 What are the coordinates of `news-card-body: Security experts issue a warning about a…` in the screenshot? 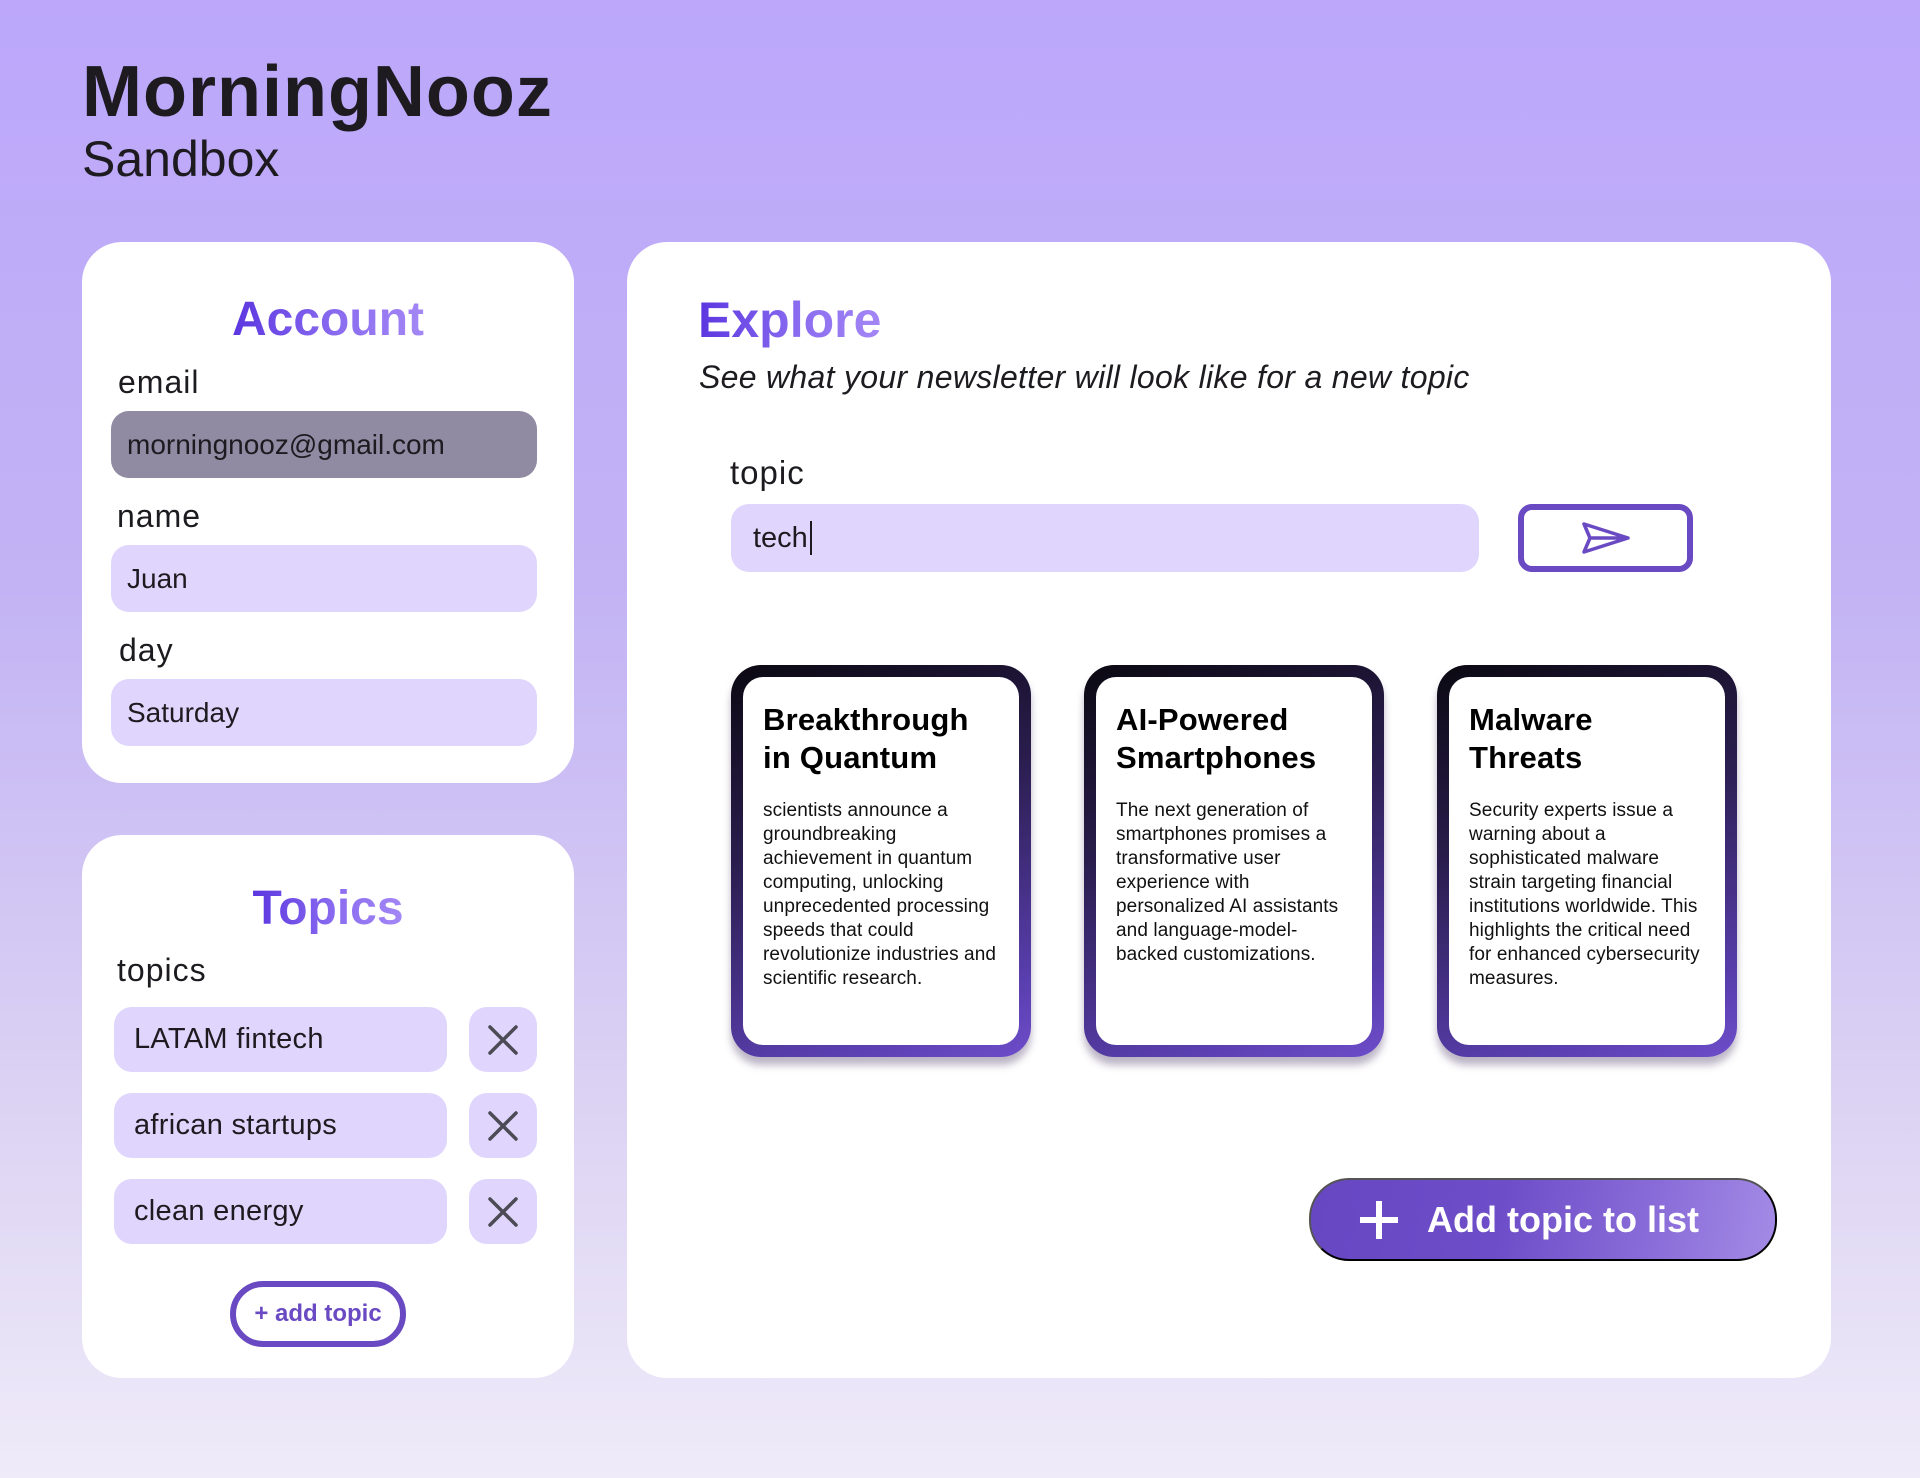 It's located at (1584, 894).